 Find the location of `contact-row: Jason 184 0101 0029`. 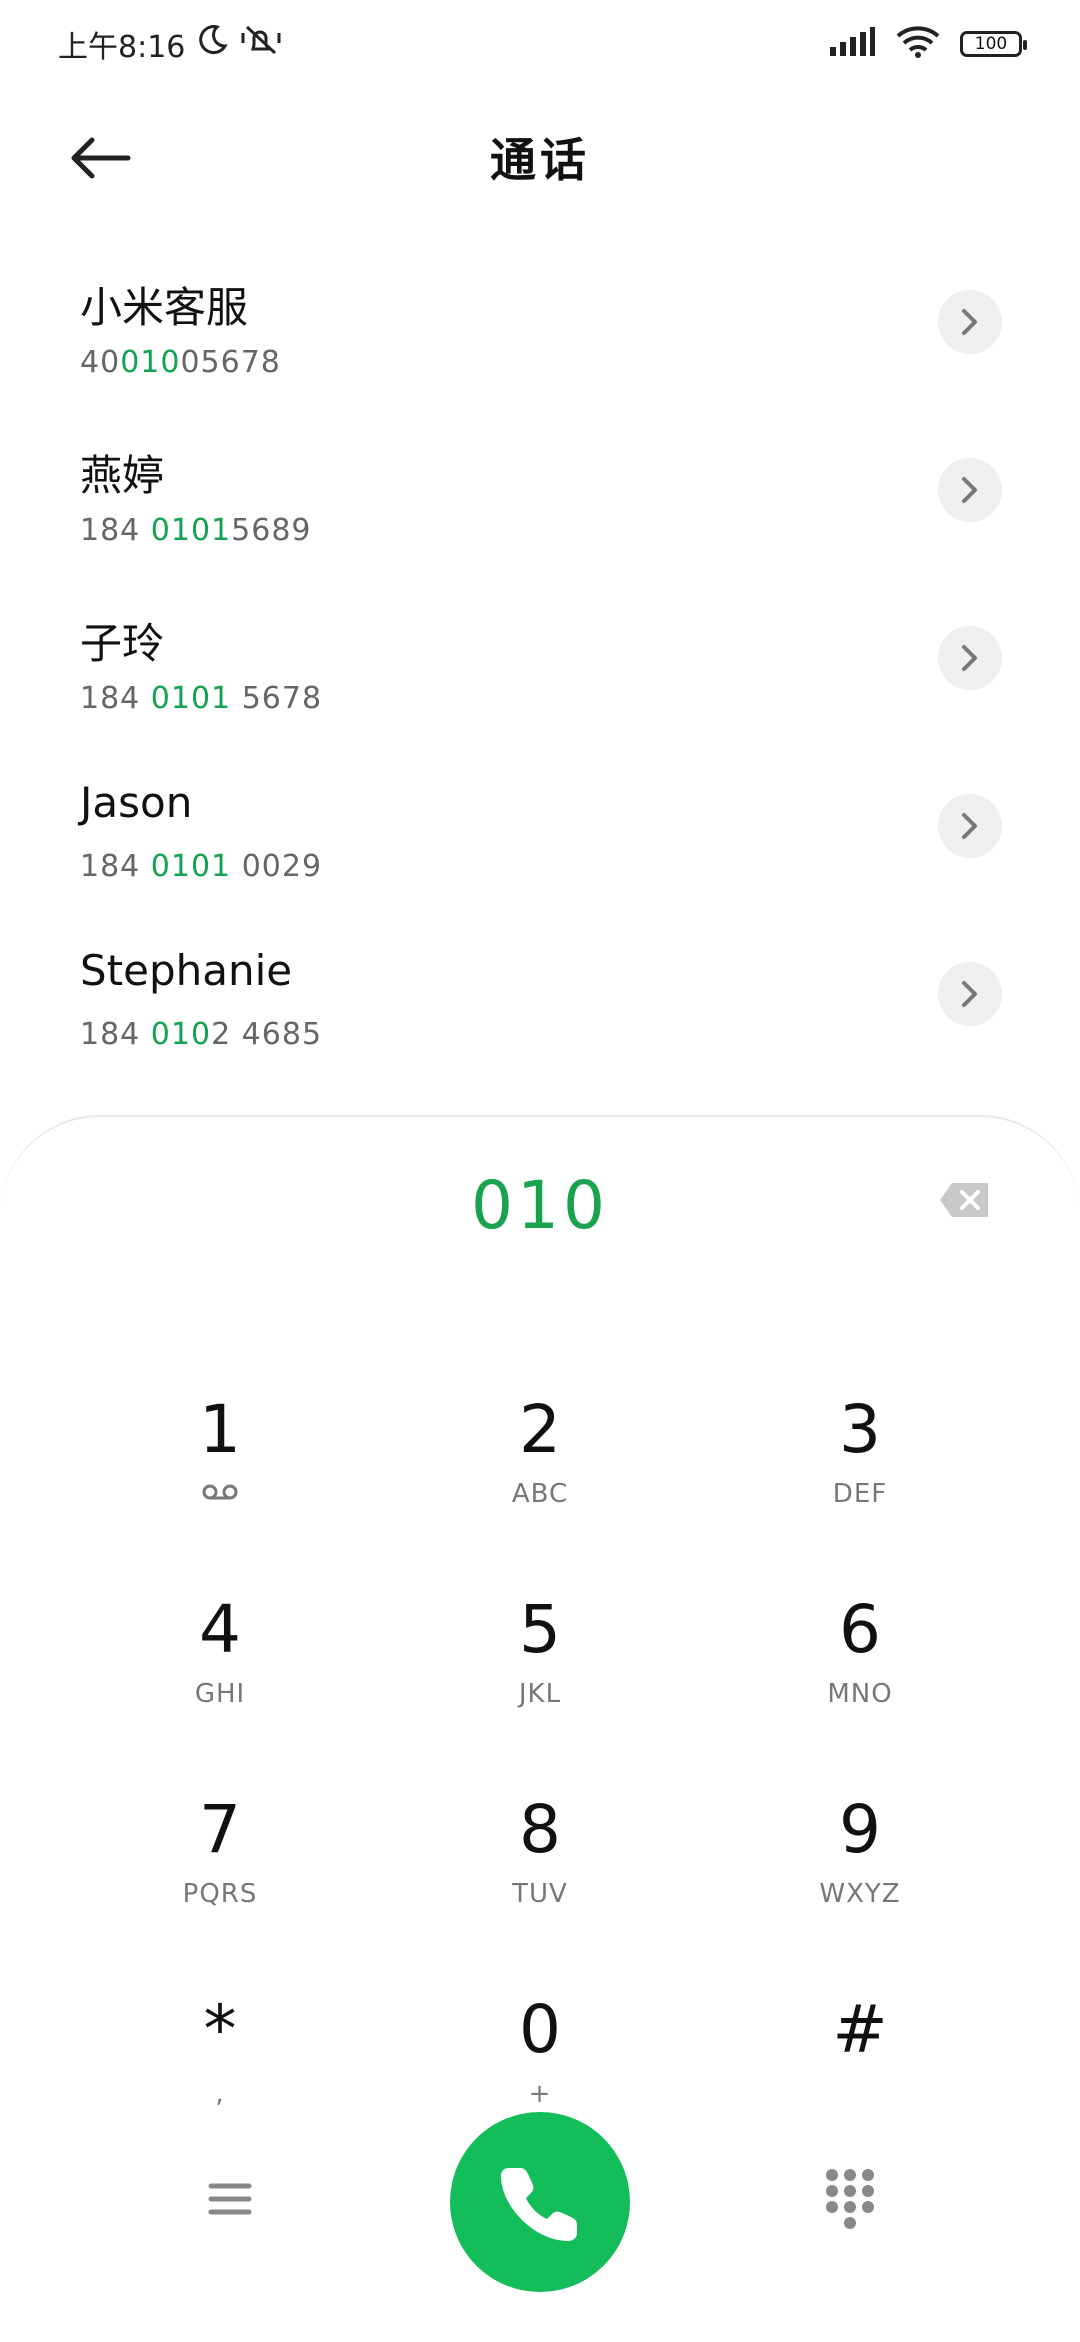

contact-row: Jason 184 0101 0029 is located at coordinates (540, 838).